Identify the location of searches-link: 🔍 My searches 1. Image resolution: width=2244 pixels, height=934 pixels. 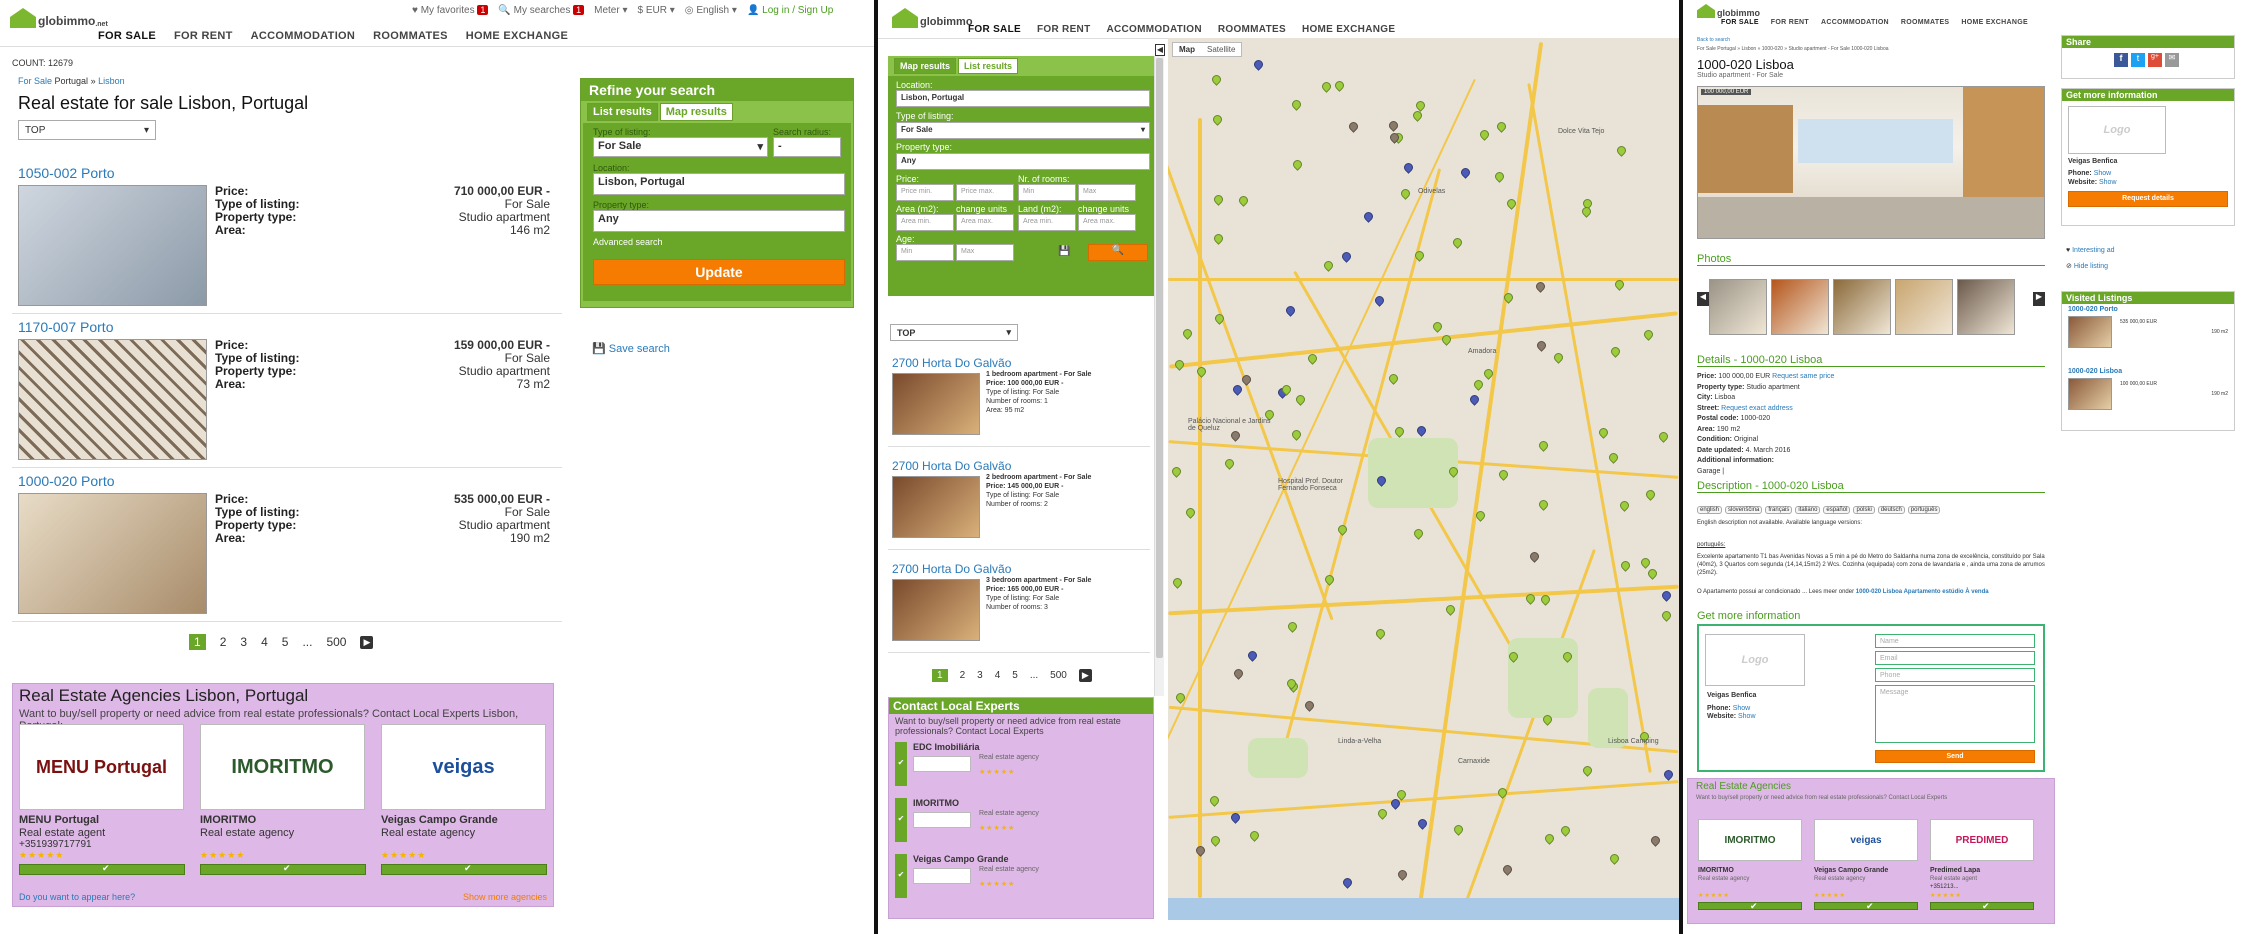
(541, 10).